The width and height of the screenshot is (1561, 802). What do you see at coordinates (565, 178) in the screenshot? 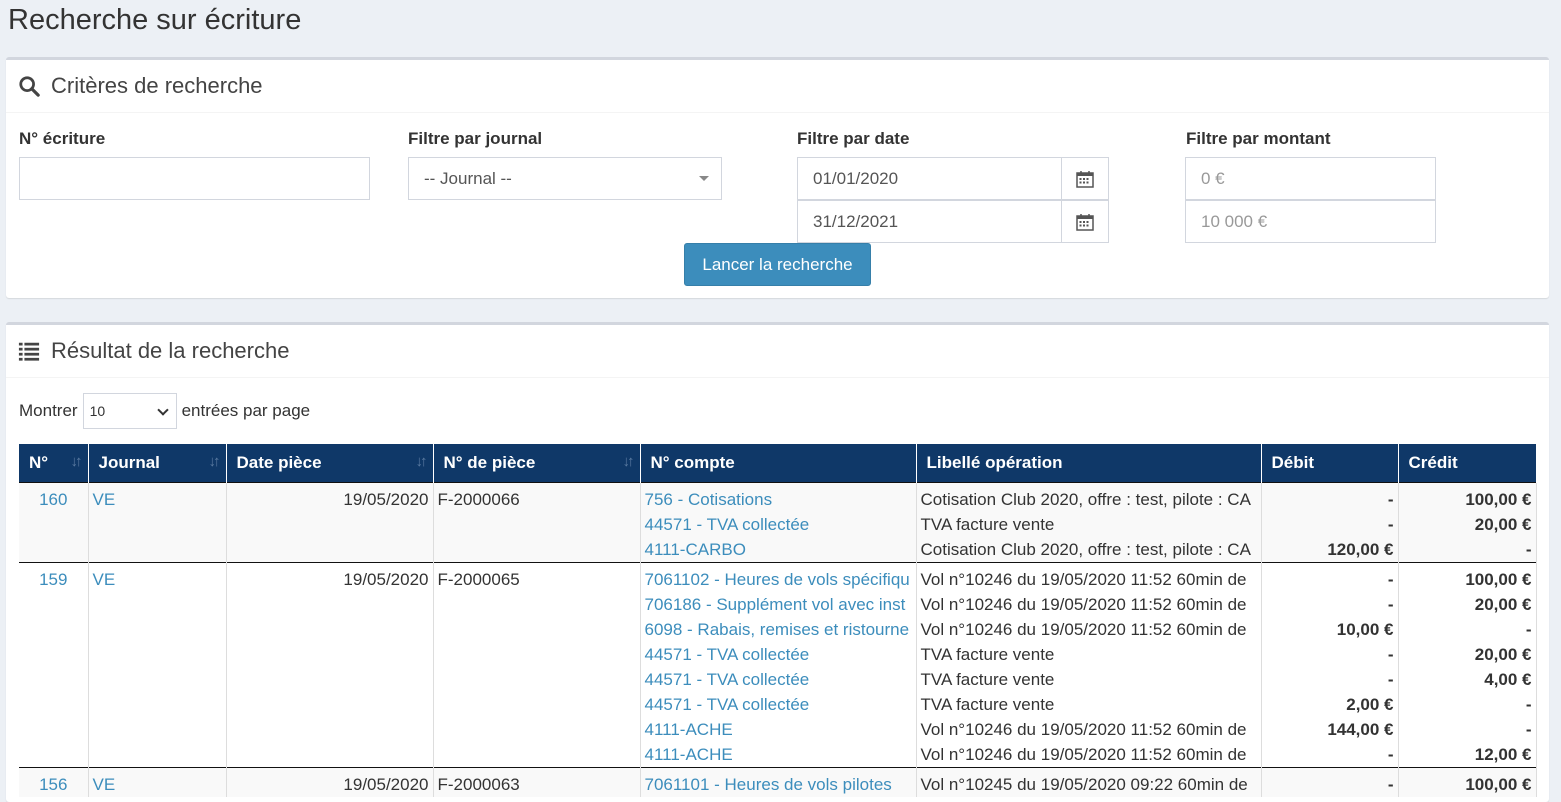
I see `journal-select: -- Journal --` at bounding box center [565, 178].